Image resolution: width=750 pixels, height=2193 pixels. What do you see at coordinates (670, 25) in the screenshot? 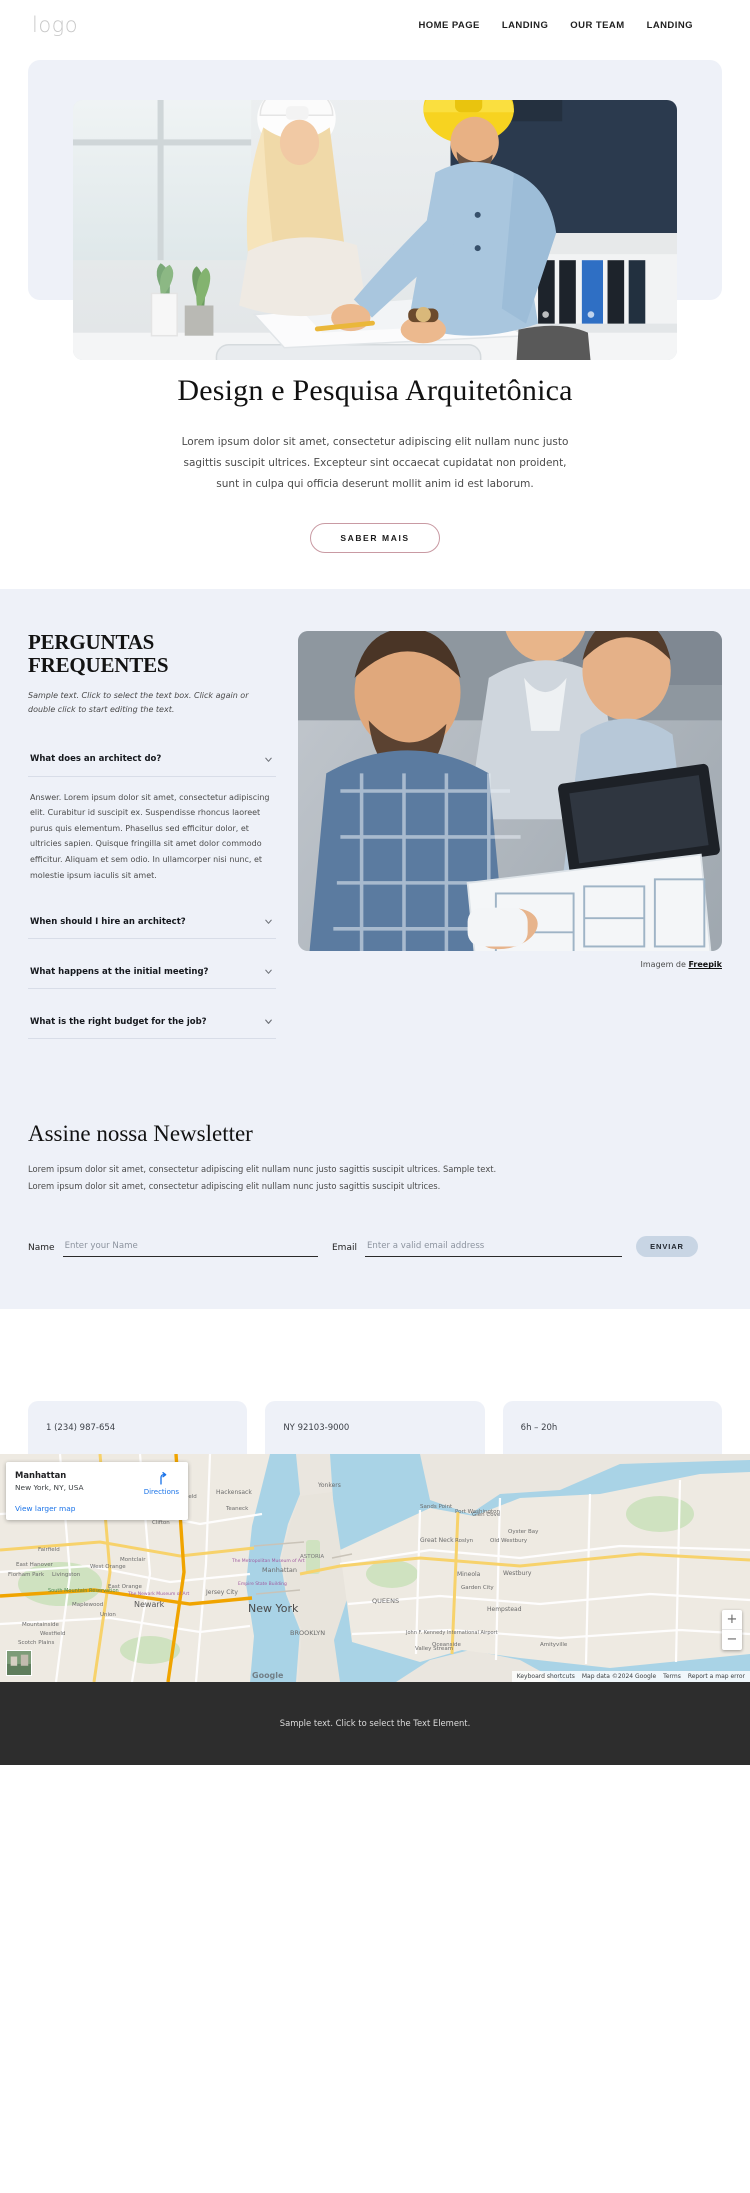
I see `nav-item-landing-2: LANDING` at bounding box center [670, 25].